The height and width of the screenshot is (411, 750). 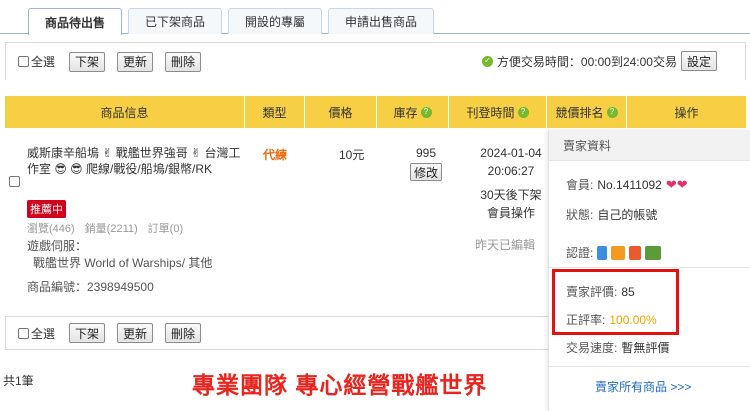 What do you see at coordinates (75, 21) in the screenshot?
I see `tab-for-sale: 商品待出售` at bounding box center [75, 21].